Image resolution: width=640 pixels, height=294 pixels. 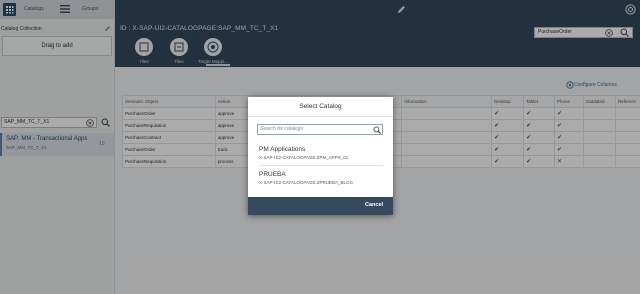 I want to click on dialog-footer: Cancel, so click(x=320, y=206).